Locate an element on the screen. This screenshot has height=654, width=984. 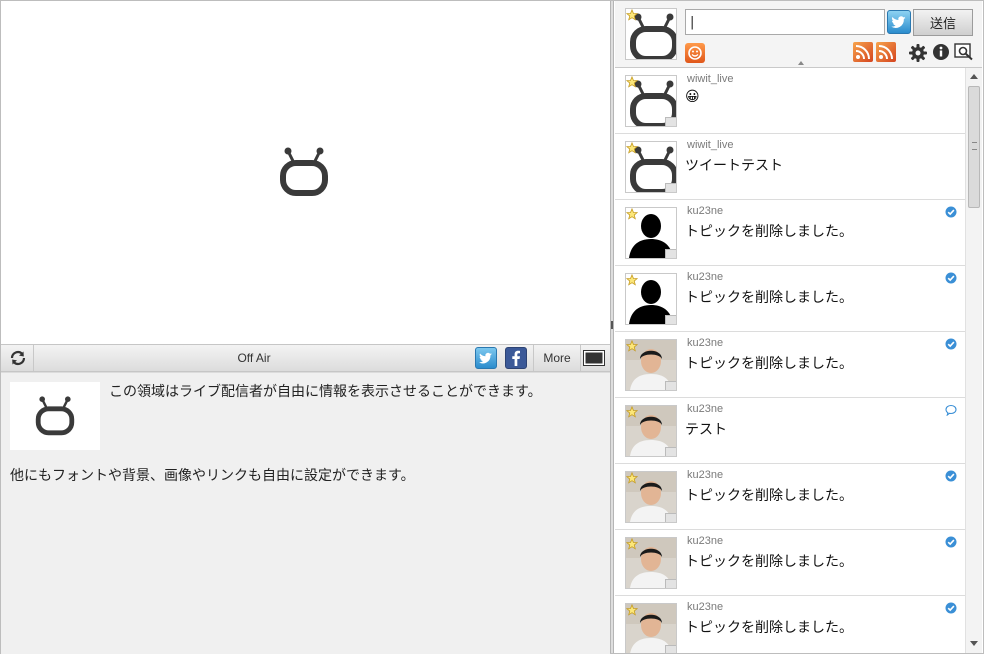
emoji-icon is located at coordinates (695, 53).